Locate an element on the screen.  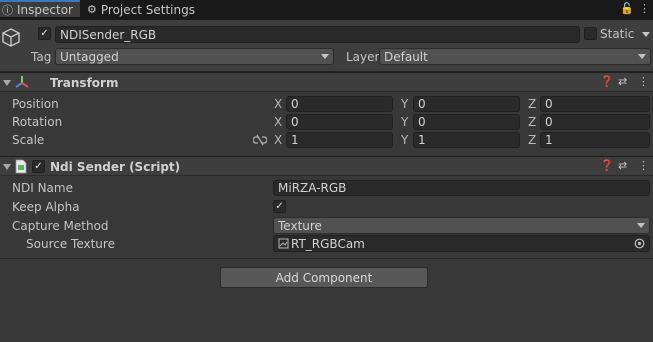
script-icon is located at coordinates (21, 166).